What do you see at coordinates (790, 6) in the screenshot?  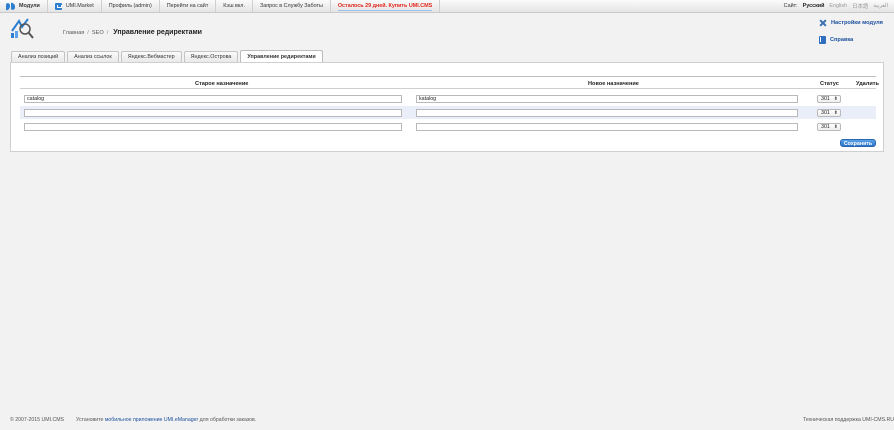 I see `site-label: Сайт:` at bounding box center [790, 6].